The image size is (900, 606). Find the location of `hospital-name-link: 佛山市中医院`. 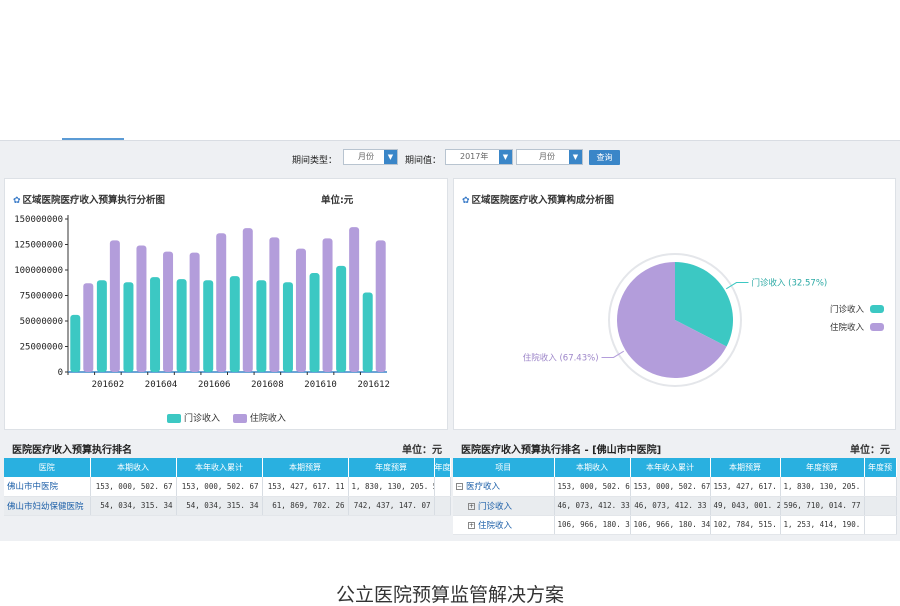

hospital-name-link: 佛山市中医院 is located at coordinates (47, 487).